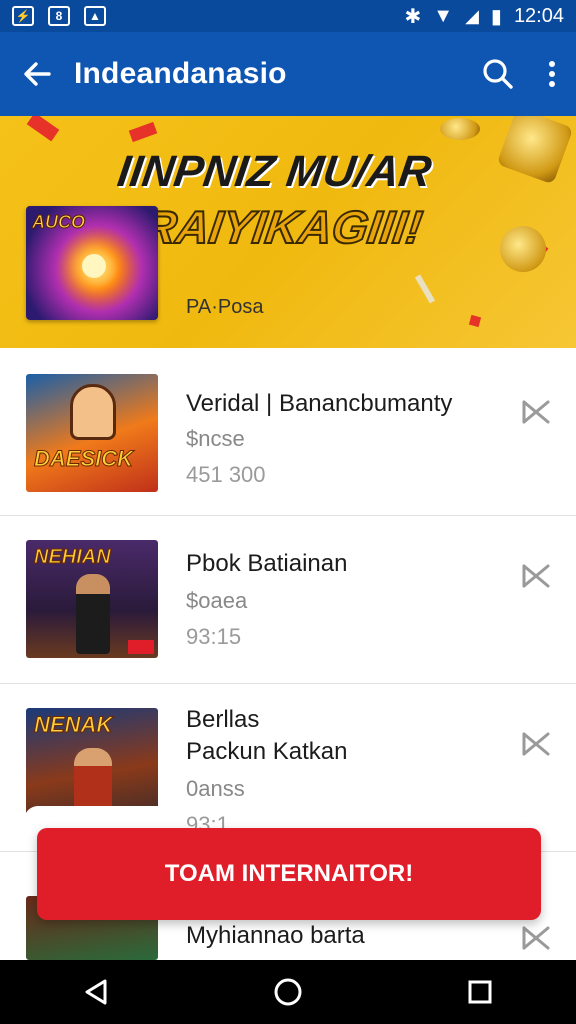  I want to click on nav-back-button, so click(96, 992).